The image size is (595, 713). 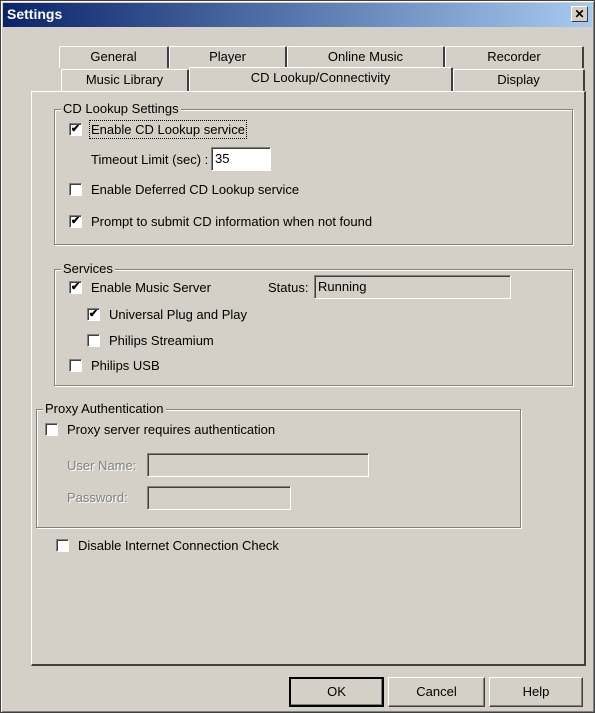 I want to click on tab-label: CD Lookup/Connectivity, so click(x=320, y=77).